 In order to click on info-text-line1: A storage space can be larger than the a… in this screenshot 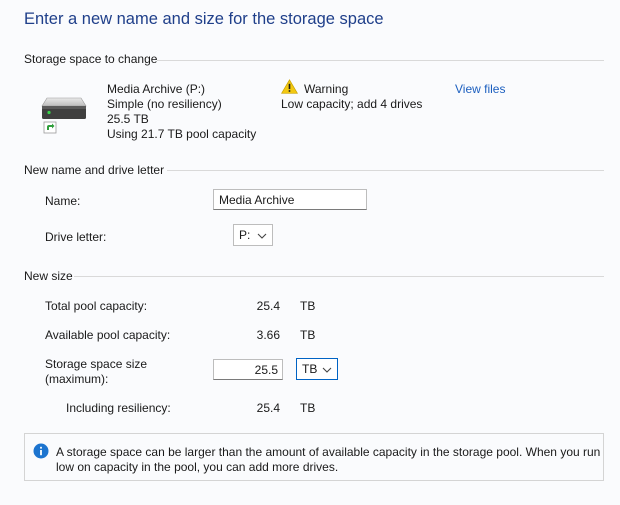, I will do `click(328, 452)`.